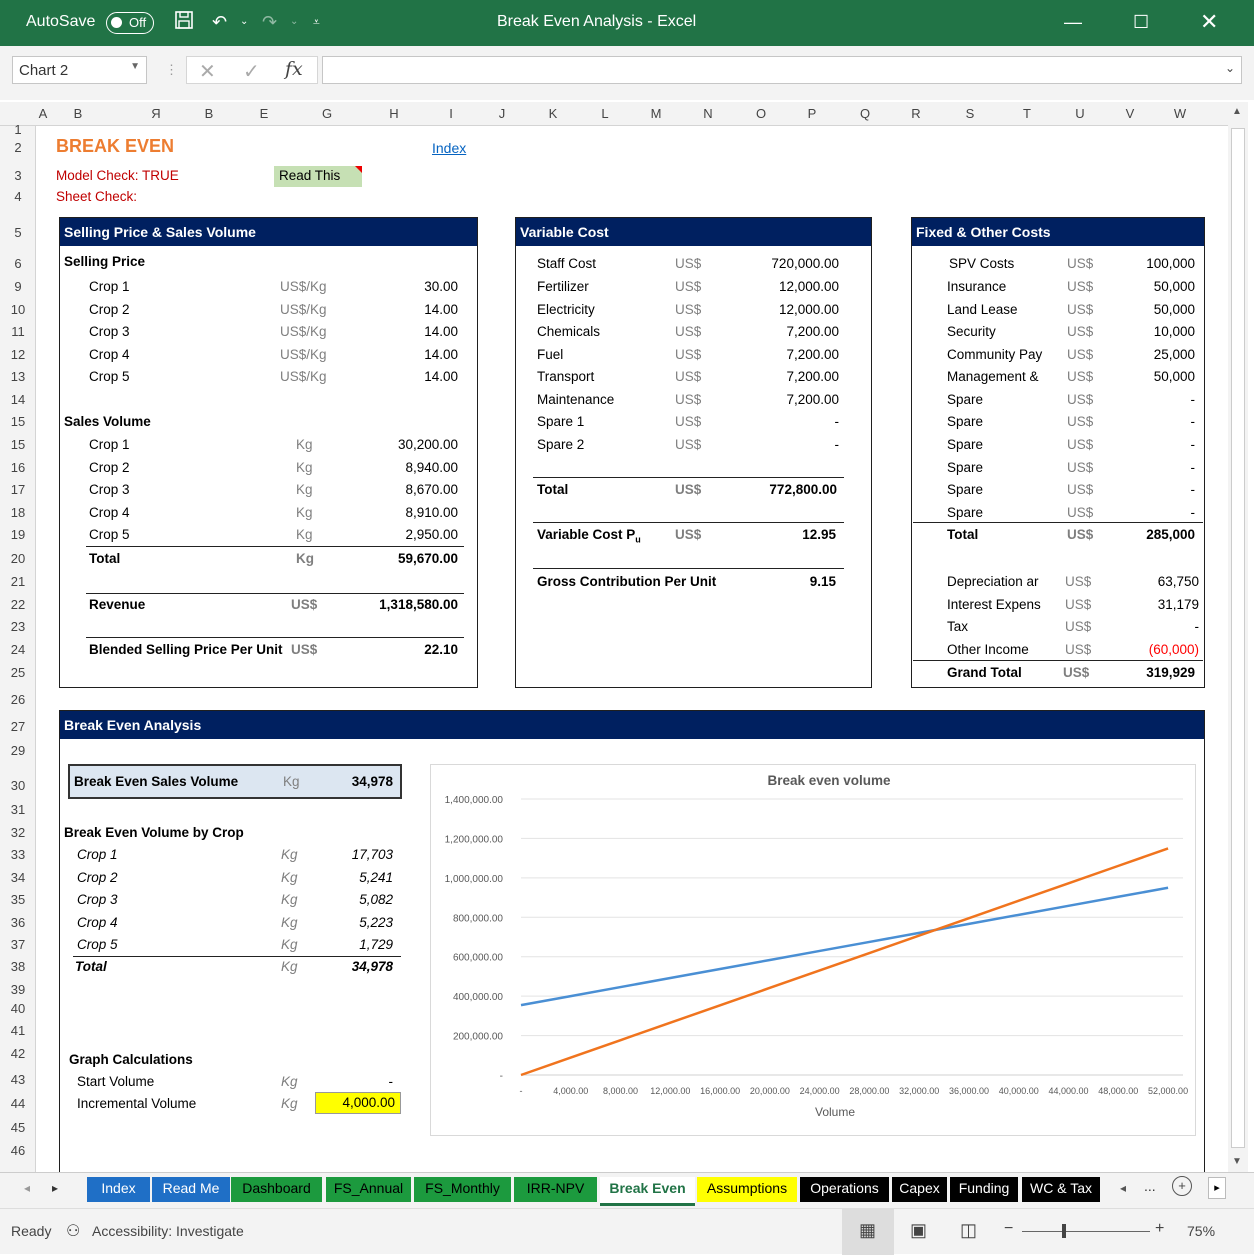 This screenshot has height=1255, width=1254. What do you see at coordinates (647, 1191) in the screenshot?
I see `sheet-tab: Break Even` at bounding box center [647, 1191].